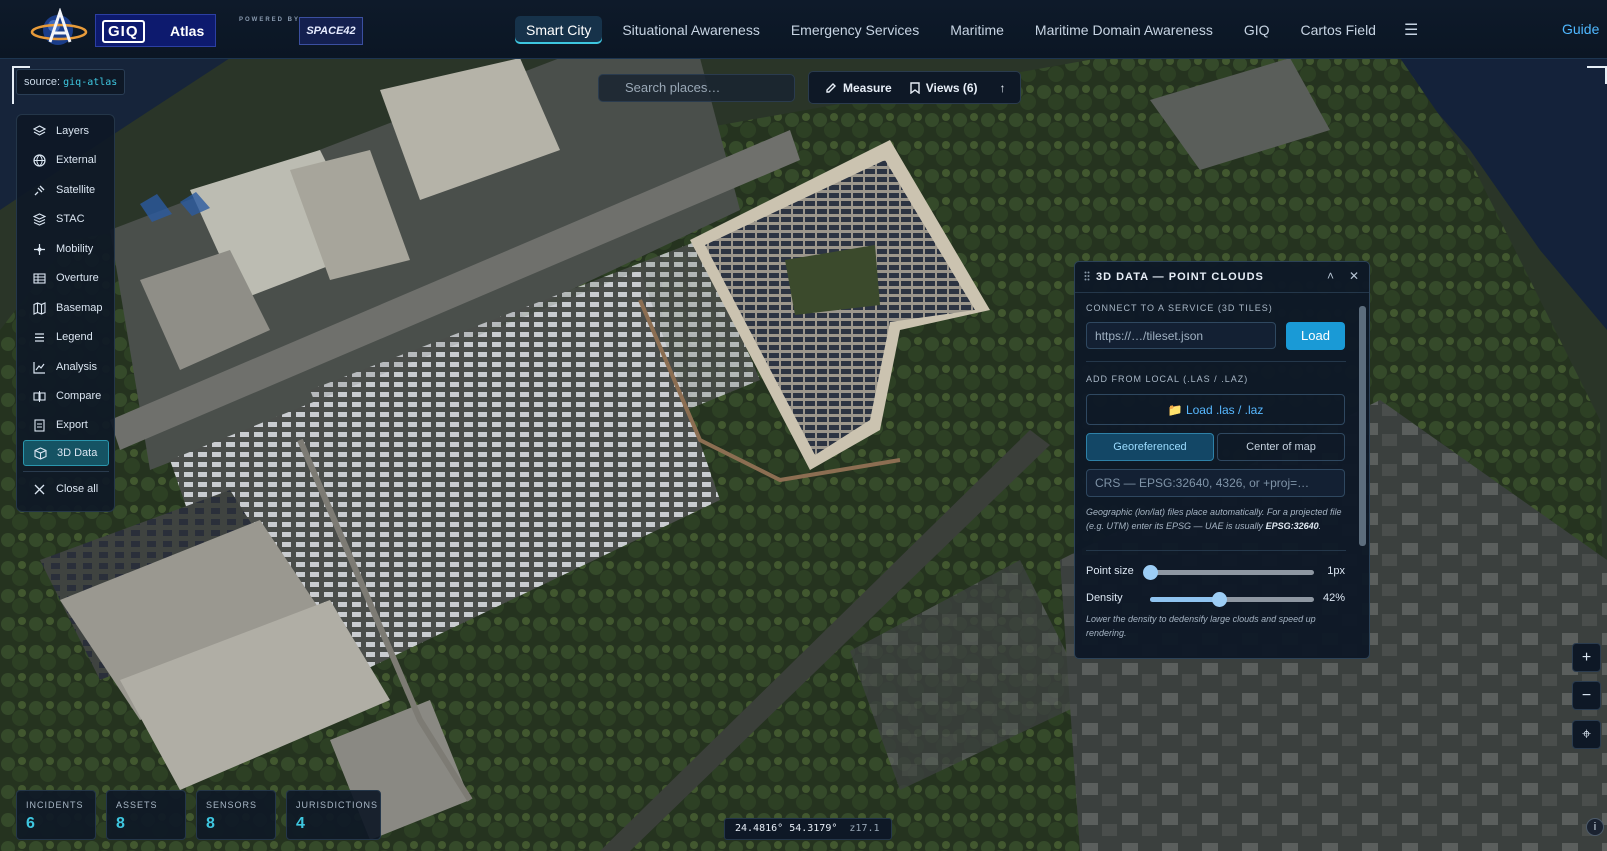  What do you see at coordinates (39, 396) in the screenshot?
I see `compare-icon` at bounding box center [39, 396].